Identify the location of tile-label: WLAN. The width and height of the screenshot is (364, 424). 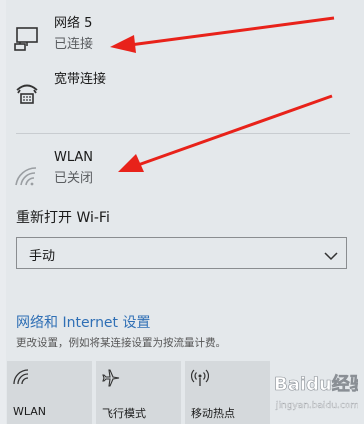
(30, 411).